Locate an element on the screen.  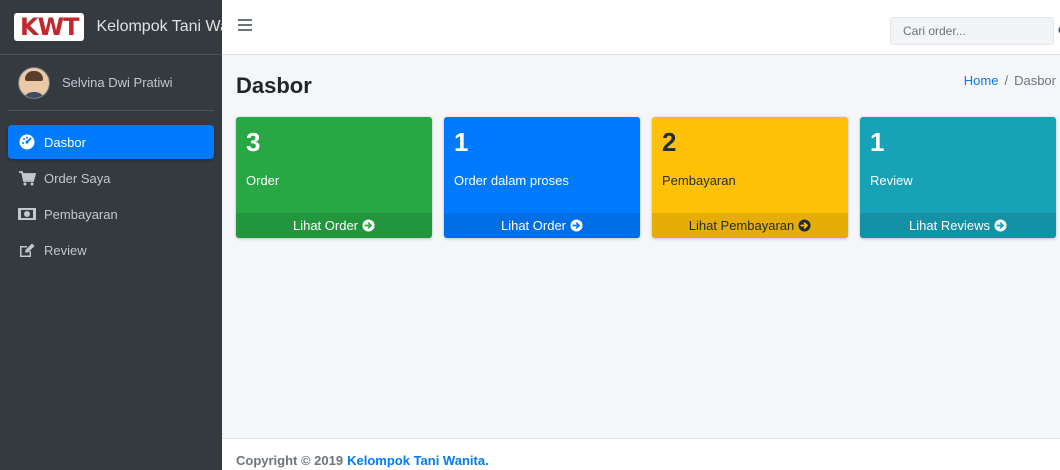
avatar is located at coordinates (34, 82).